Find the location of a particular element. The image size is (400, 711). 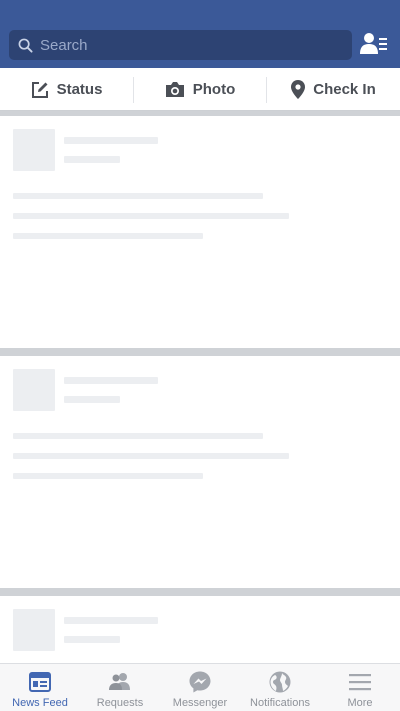

menu-icon is located at coordinates (360, 682).